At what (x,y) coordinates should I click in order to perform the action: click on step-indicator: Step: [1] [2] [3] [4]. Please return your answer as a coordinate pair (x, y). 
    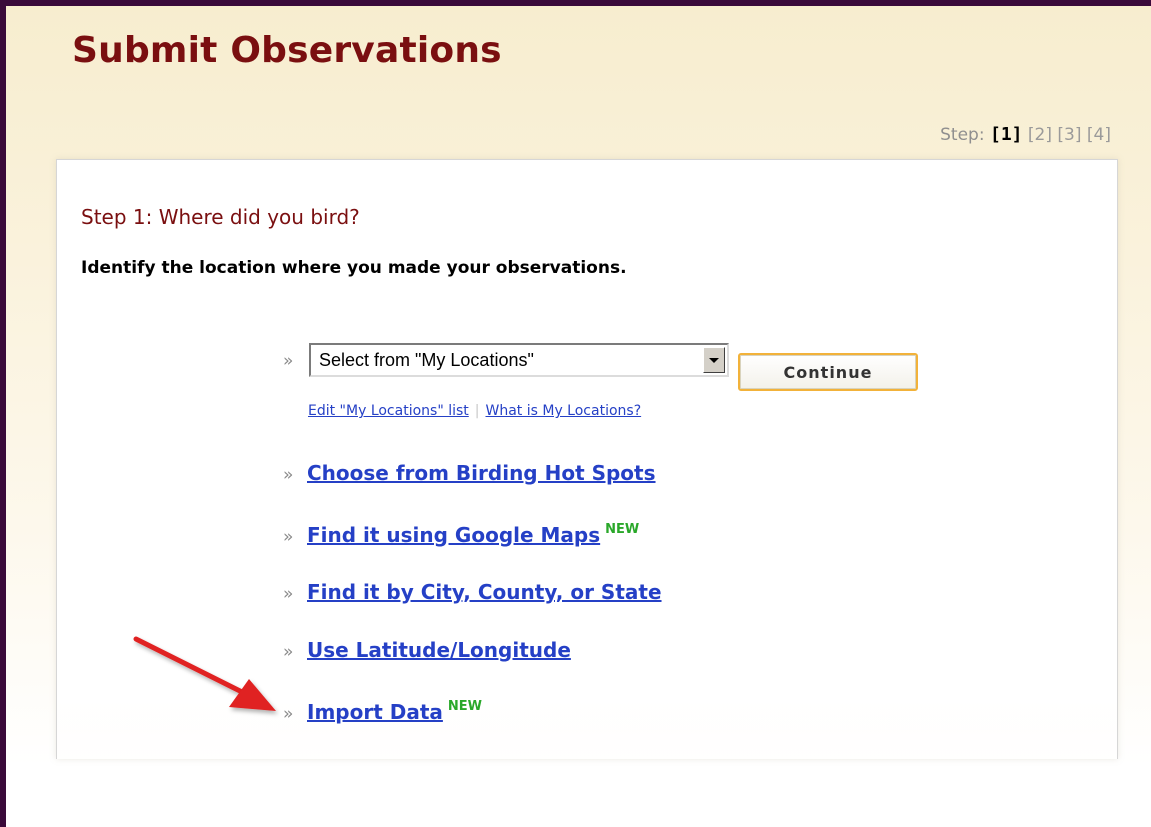
    Looking at the image, I should click on (1025, 134).